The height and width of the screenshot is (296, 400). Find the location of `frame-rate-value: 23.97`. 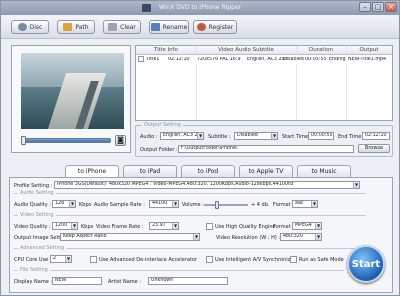

frame-rate-value: 23.97 is located at coordinates (159, 225).